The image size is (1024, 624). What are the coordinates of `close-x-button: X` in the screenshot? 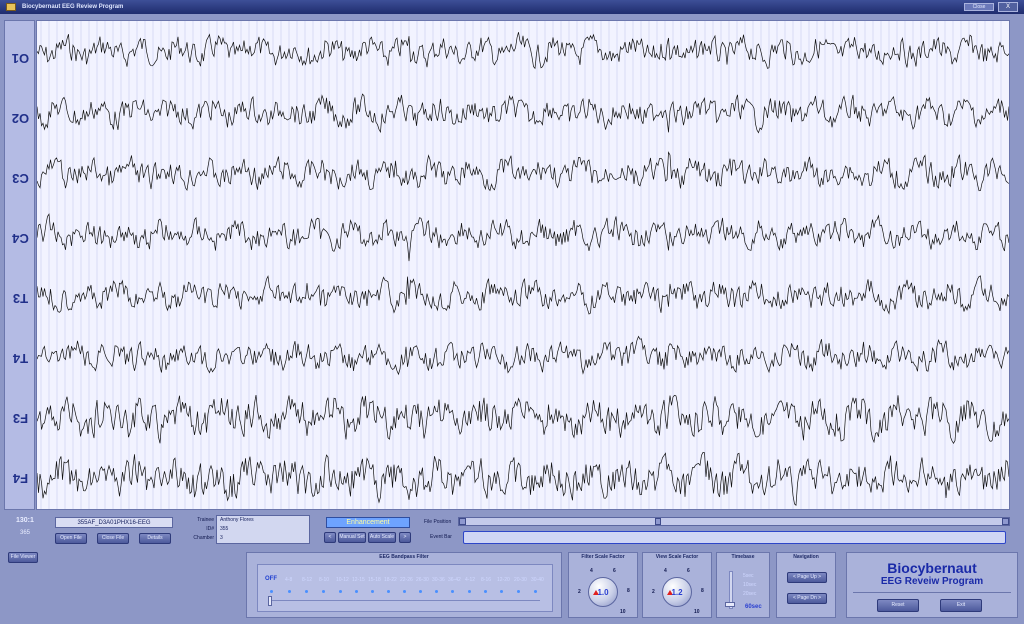 It's located at (1008, 7).